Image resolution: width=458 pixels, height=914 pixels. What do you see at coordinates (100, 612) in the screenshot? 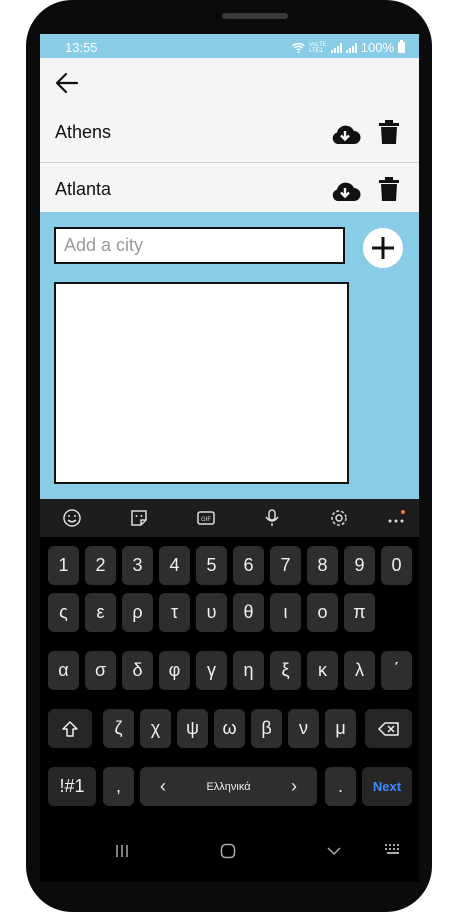
I see `key: ε` at bounding box center [100, 612].